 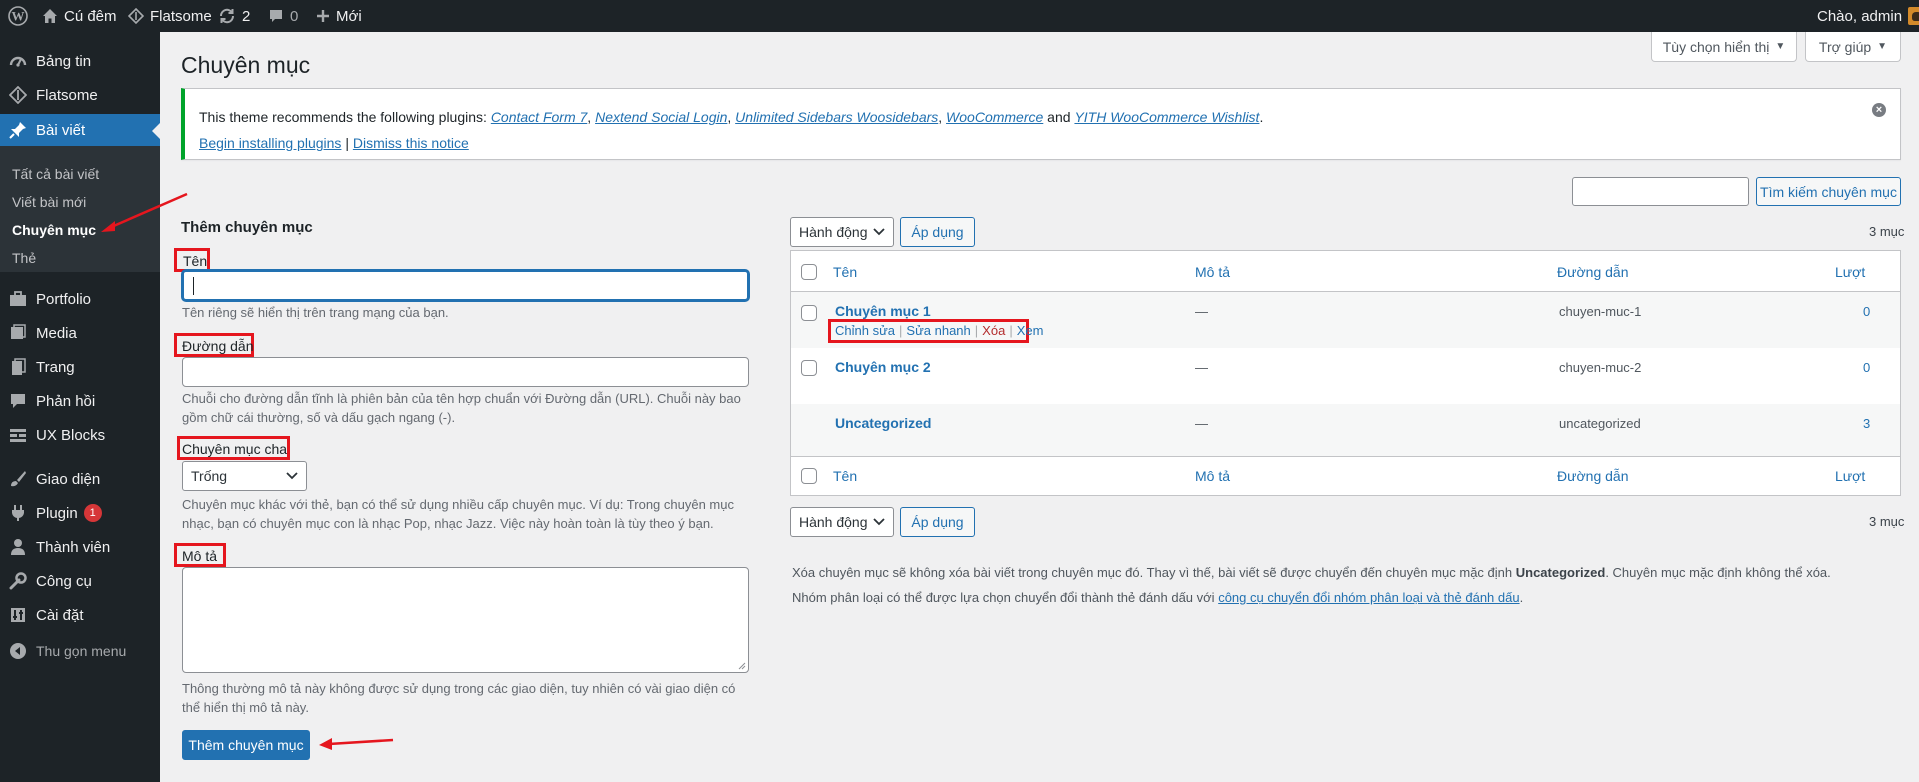 I want to click on row-title-link: Chuyên mục 1, so click(x=883, y=311).